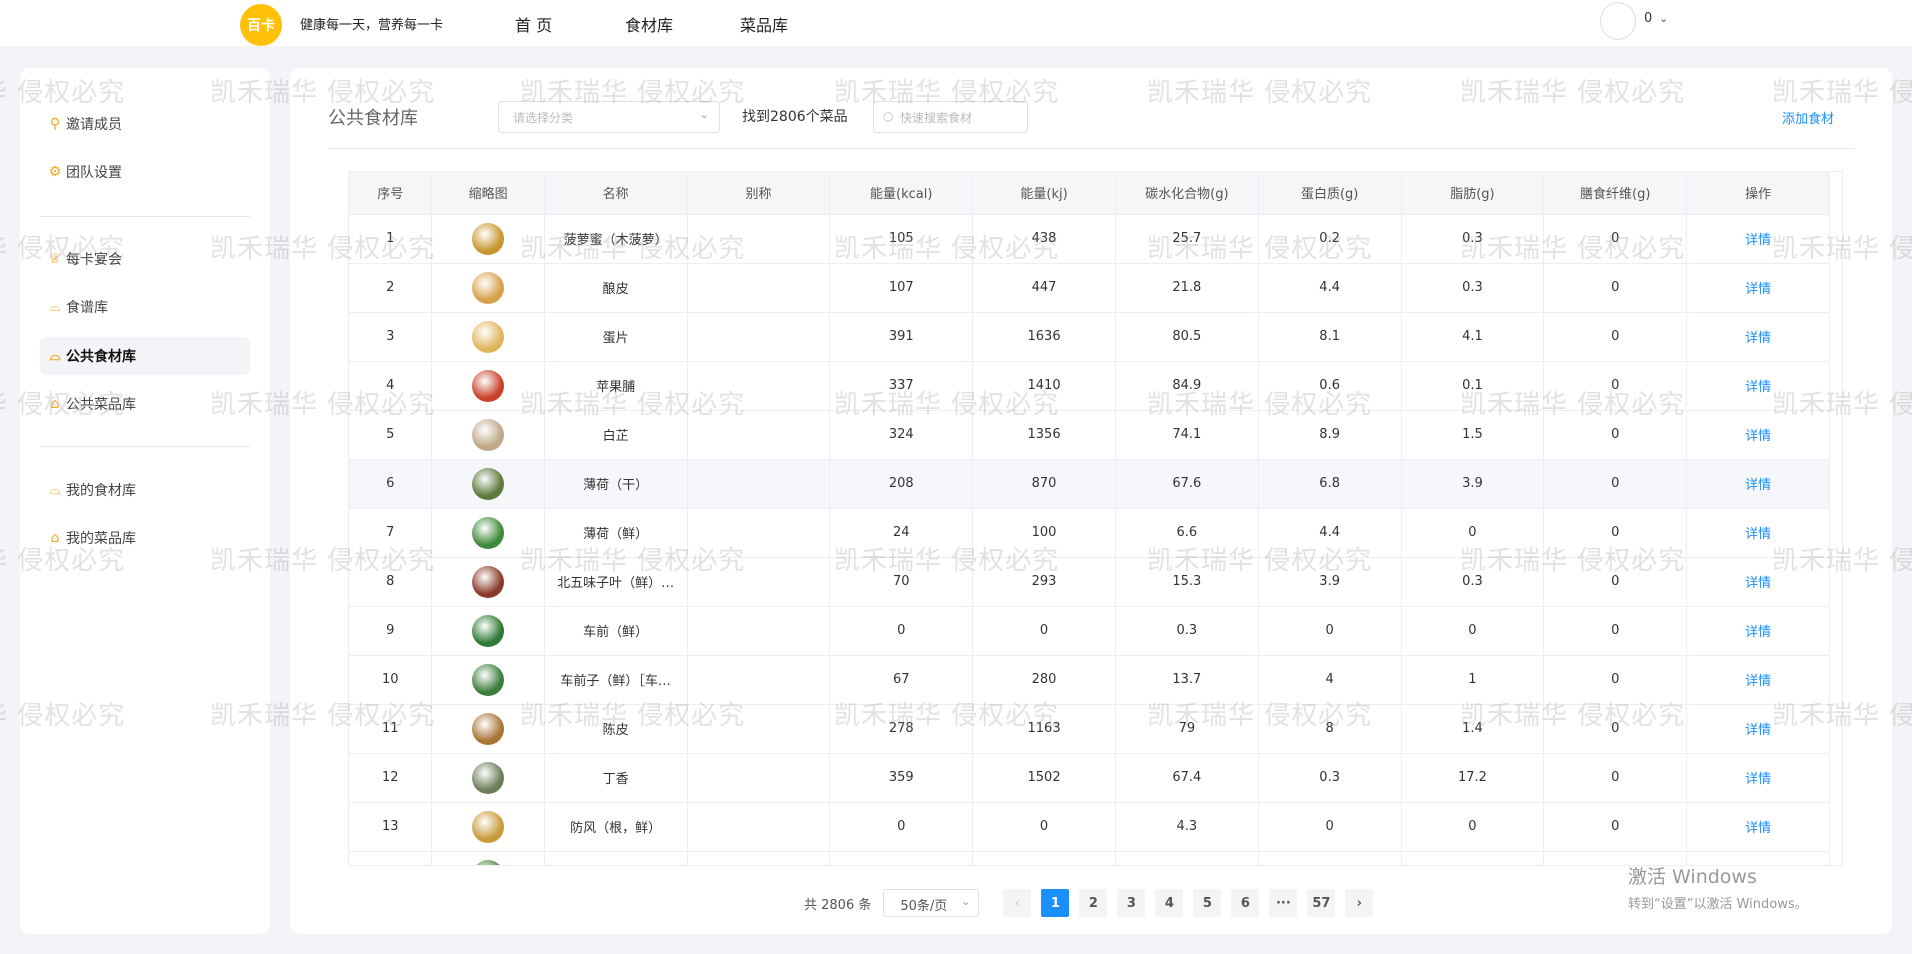  Describe the element at coordinates (1648, 18) in the screenshot. I see `user-count: 0` at that location.